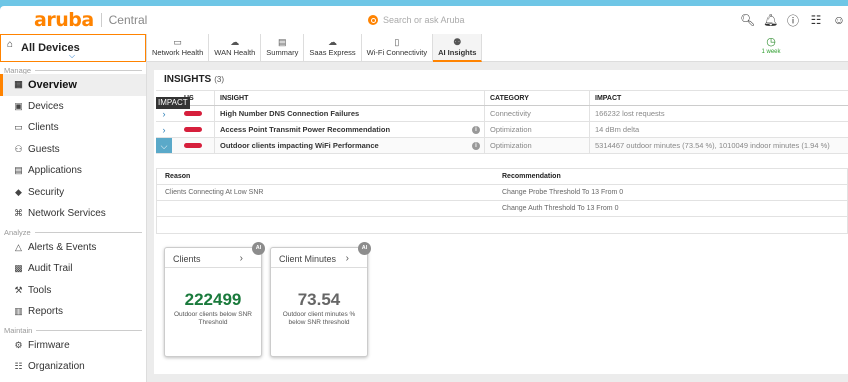  What do you see at coordinates (282, 52) in the screenshot?
I see `tab-label: Summary` at bounding box center [282, 52].